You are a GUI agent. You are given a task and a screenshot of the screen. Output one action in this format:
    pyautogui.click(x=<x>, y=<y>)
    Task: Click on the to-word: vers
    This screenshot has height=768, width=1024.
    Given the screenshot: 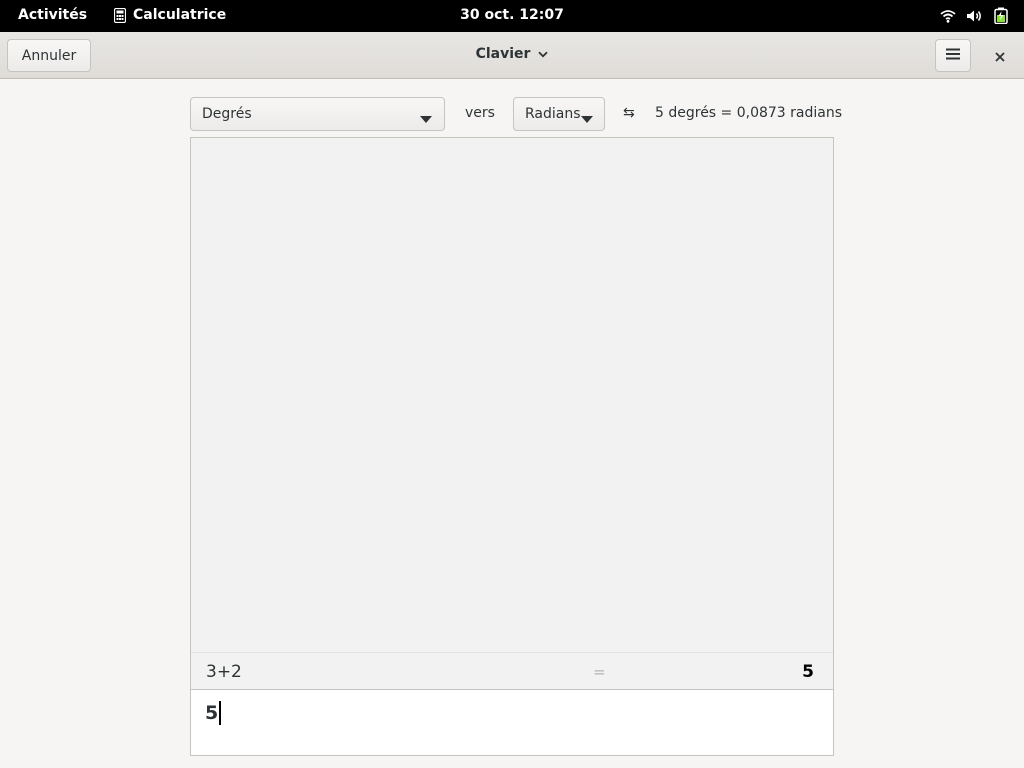 What is the action you would take?
    pyautogui.click(x=480, y=113)
    